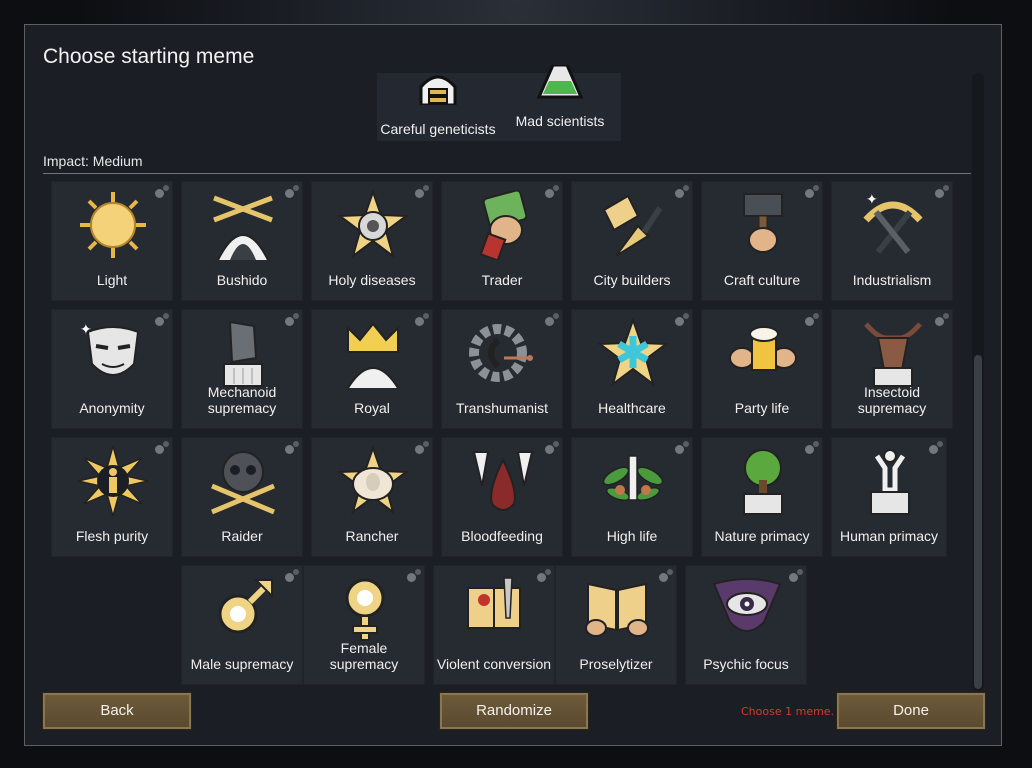 The width and height of the screenshot is (1032, 768). I want to click on meme-tile-party-life: Party life, so click(762, 369).